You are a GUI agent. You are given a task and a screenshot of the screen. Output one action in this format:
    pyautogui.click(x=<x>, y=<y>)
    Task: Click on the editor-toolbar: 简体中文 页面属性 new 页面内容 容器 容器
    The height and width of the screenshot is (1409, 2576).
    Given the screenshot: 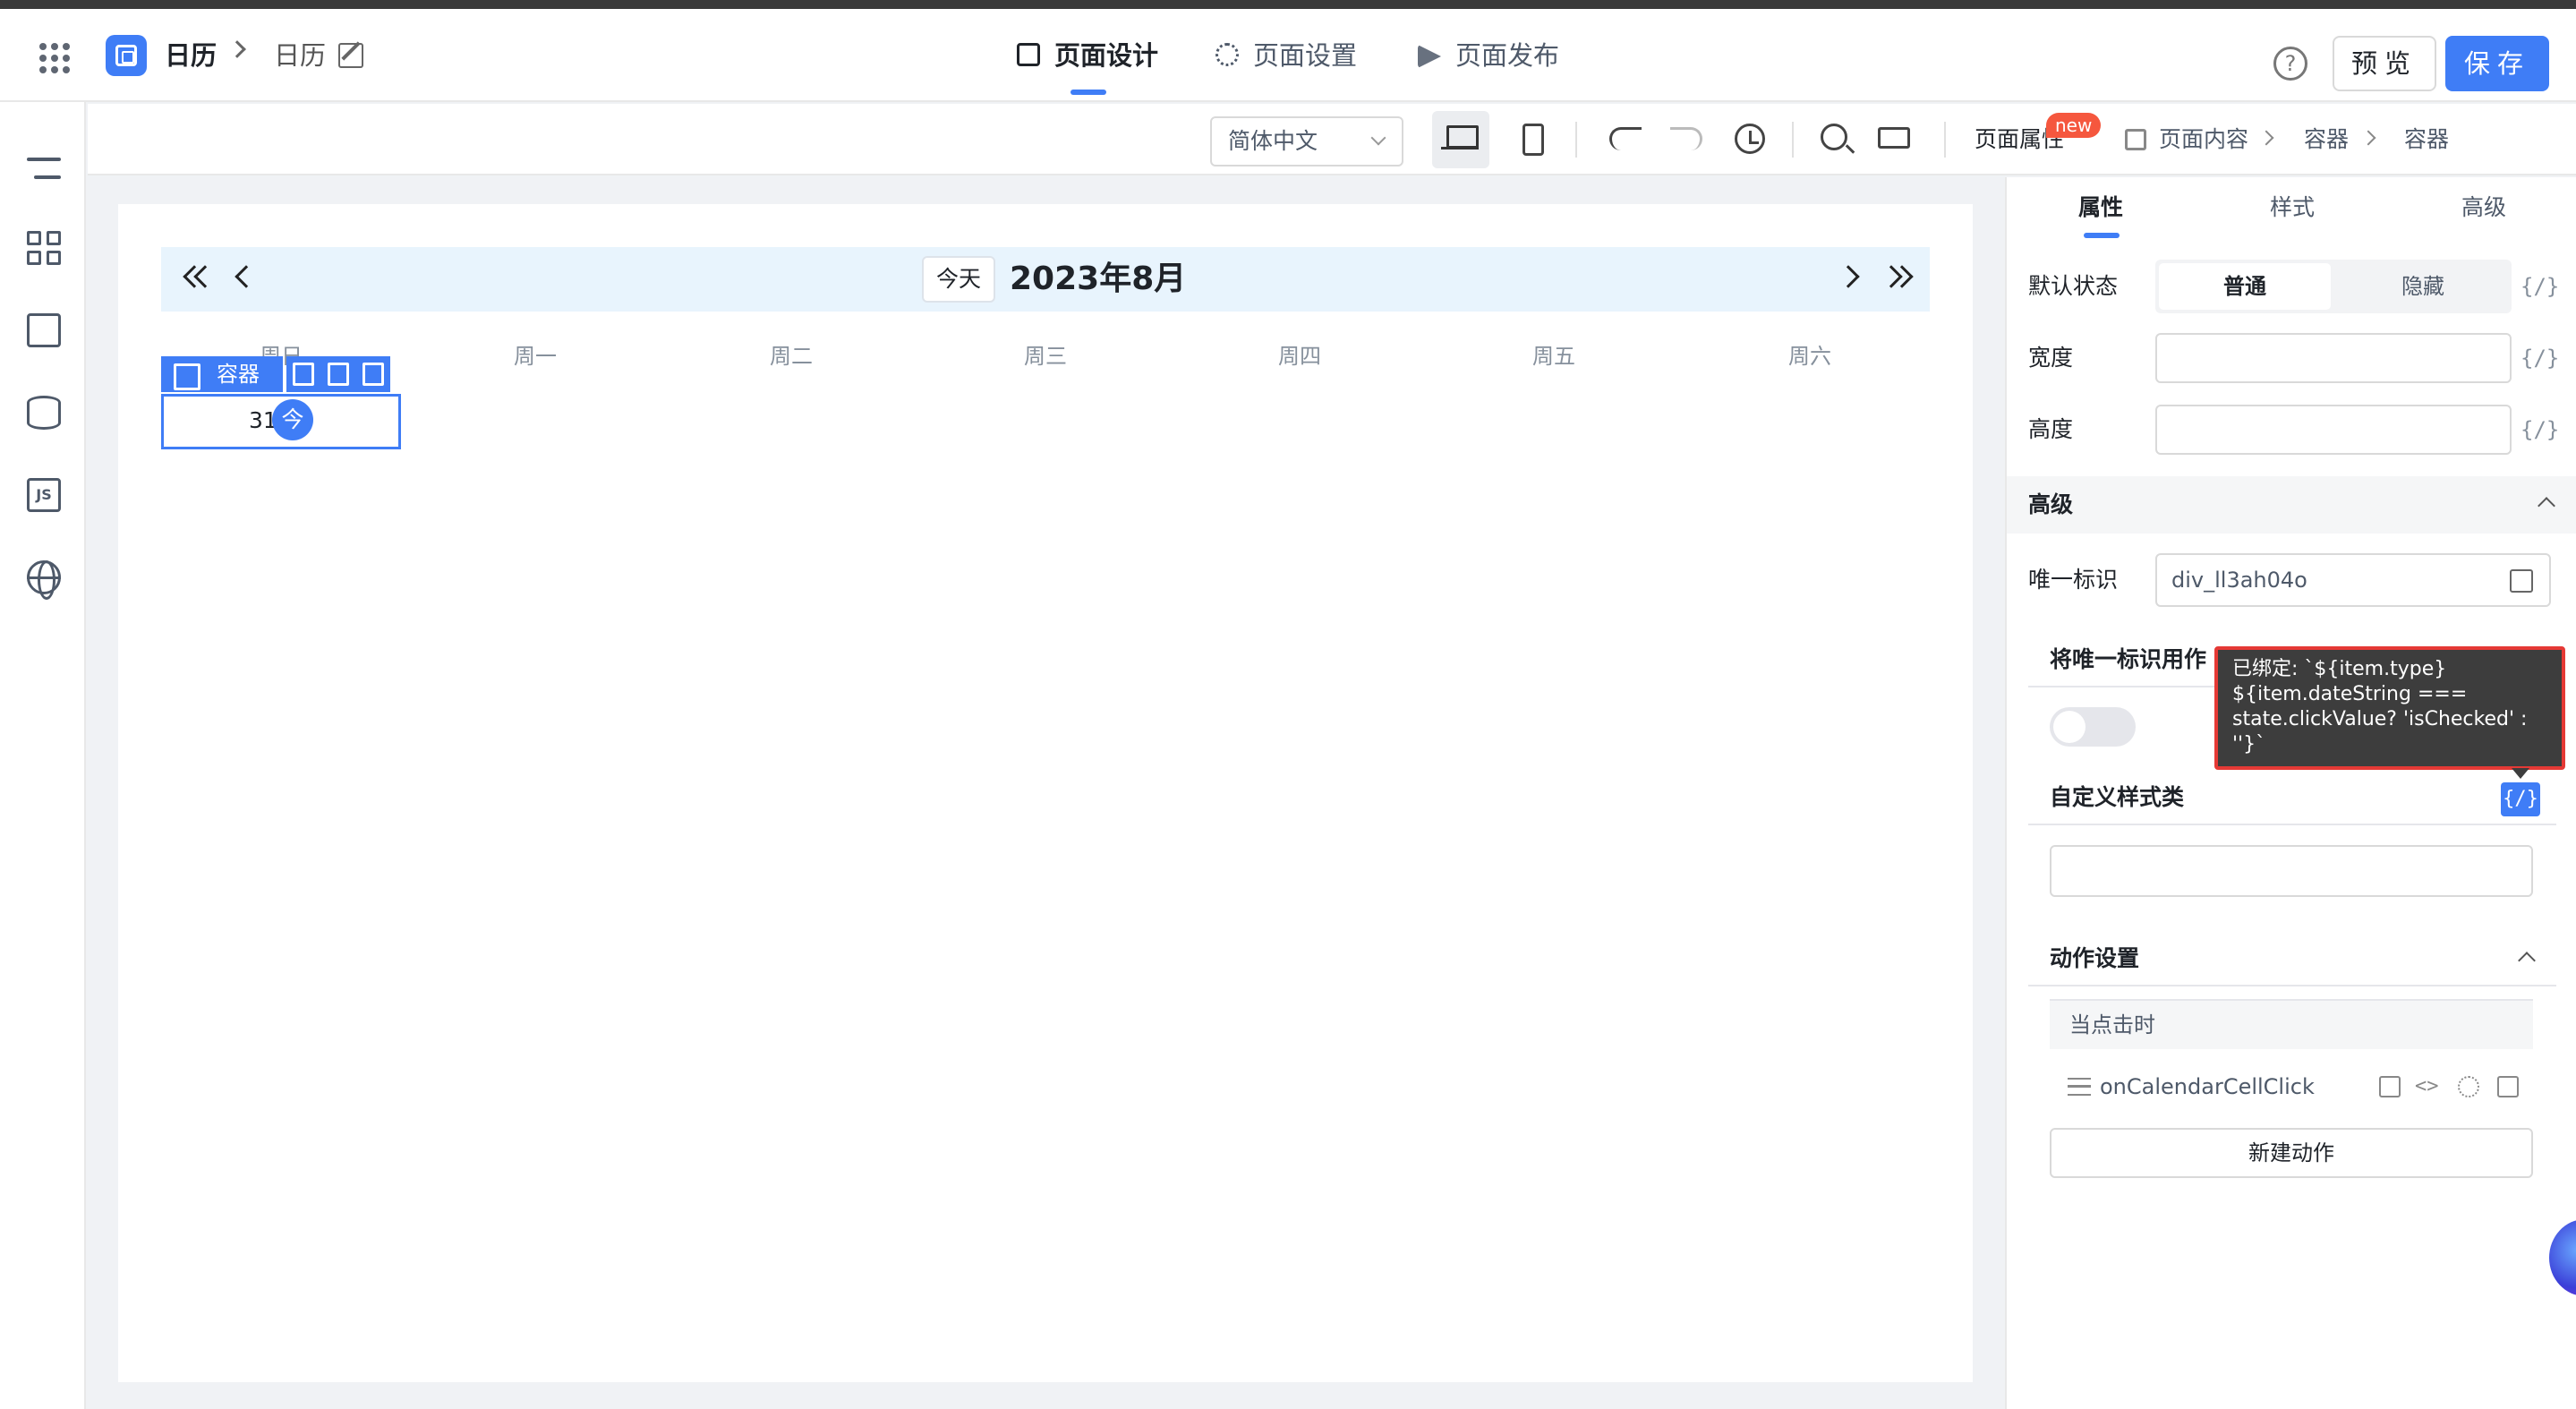 What is the action you would take?
    pyautogui.click(x=1332, y=139)
    